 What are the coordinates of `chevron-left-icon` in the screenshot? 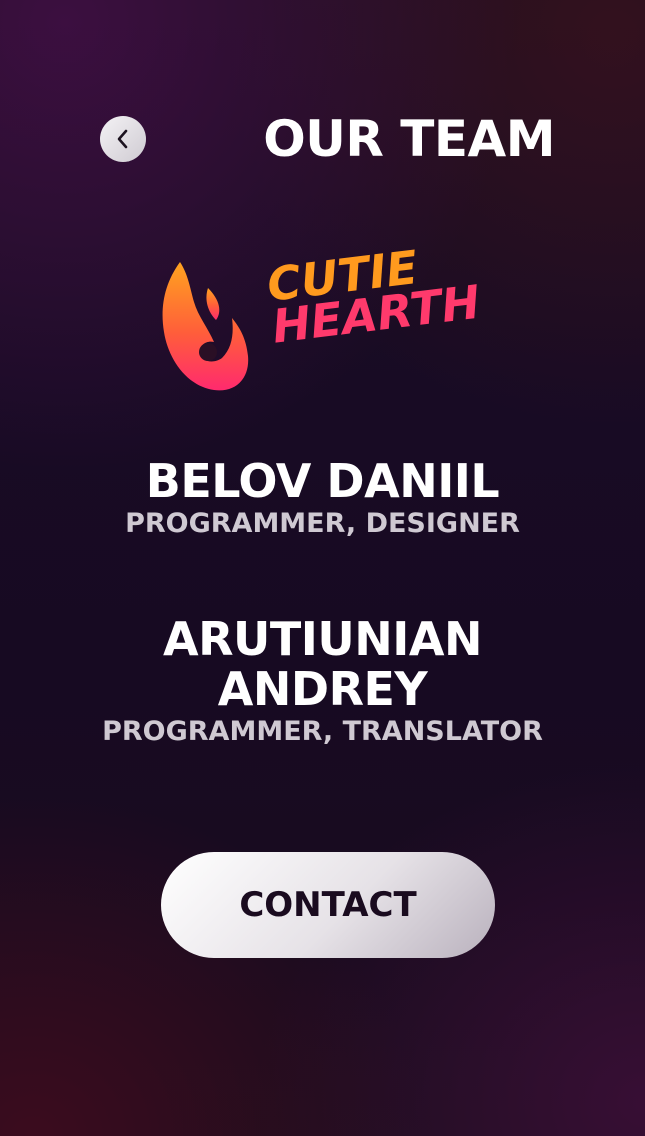 It's located at (122, 139).